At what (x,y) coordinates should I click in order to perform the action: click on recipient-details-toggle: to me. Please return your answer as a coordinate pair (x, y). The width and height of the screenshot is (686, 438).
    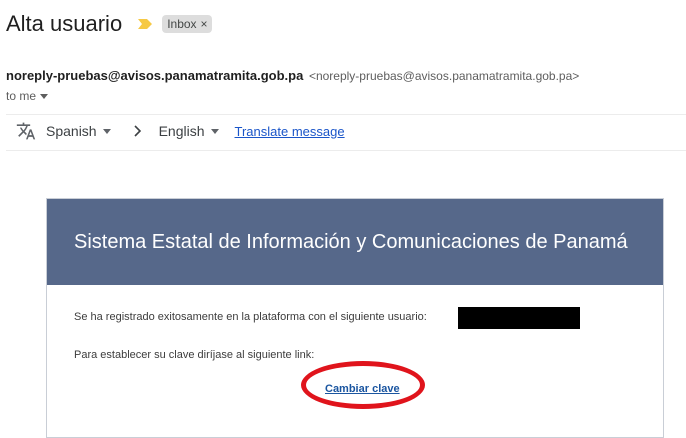
    Looking at the image, I should click on (27, 96).